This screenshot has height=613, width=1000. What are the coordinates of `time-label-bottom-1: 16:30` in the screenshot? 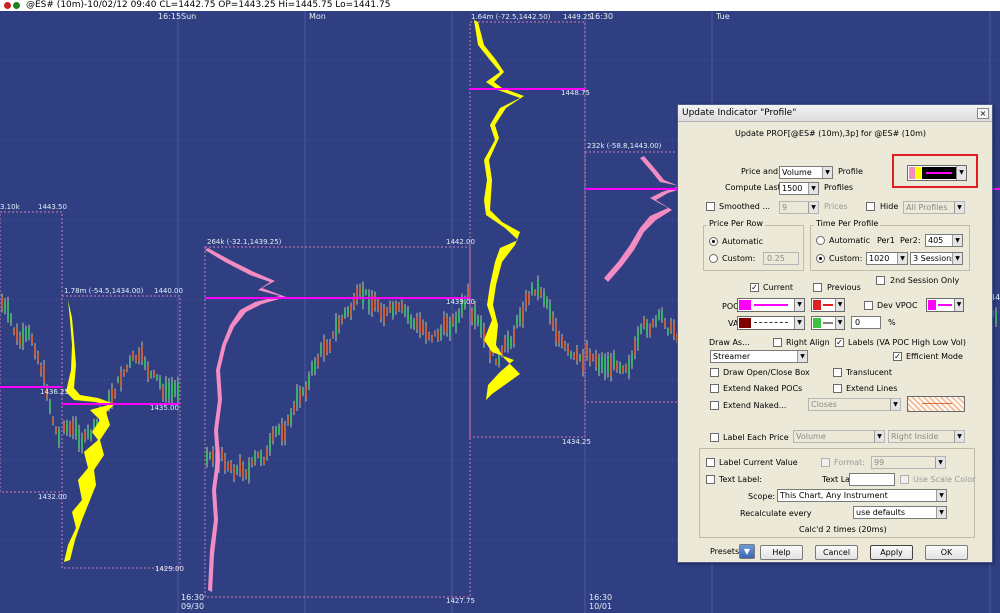 It's located at (192, 597).